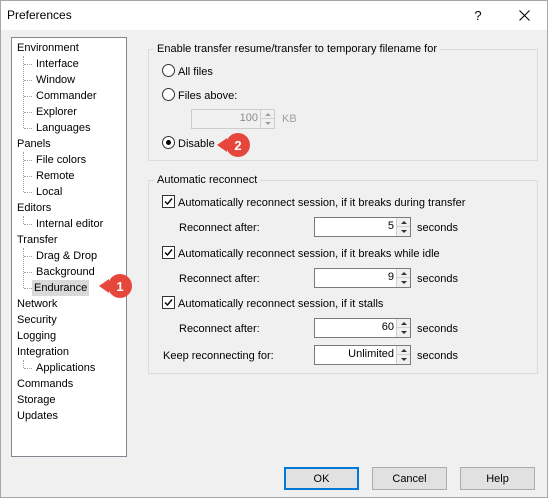 Image resolution: width=548 pixels, height=498 pixels. Describe the element at coordinates (188, 144) in the screenshot. I see `disable-option: Disable` at that location.